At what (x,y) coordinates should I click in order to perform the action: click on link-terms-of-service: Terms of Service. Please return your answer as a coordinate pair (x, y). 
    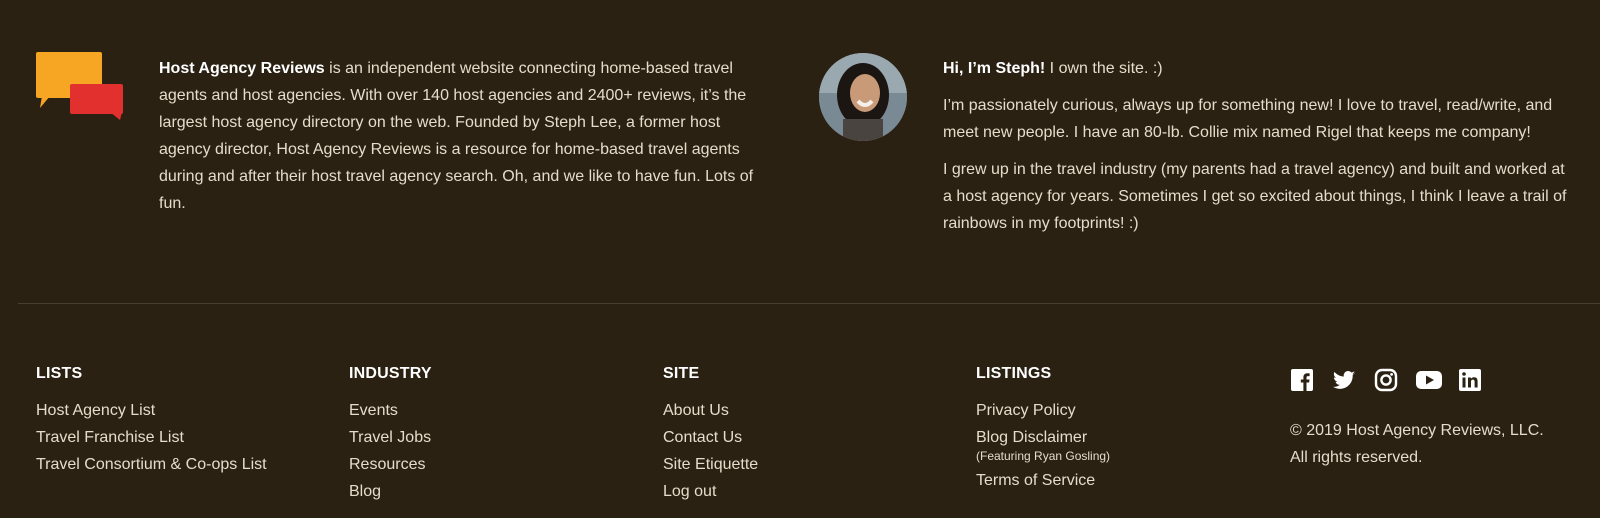
    Looking at the image, I should click on (1043, 480).